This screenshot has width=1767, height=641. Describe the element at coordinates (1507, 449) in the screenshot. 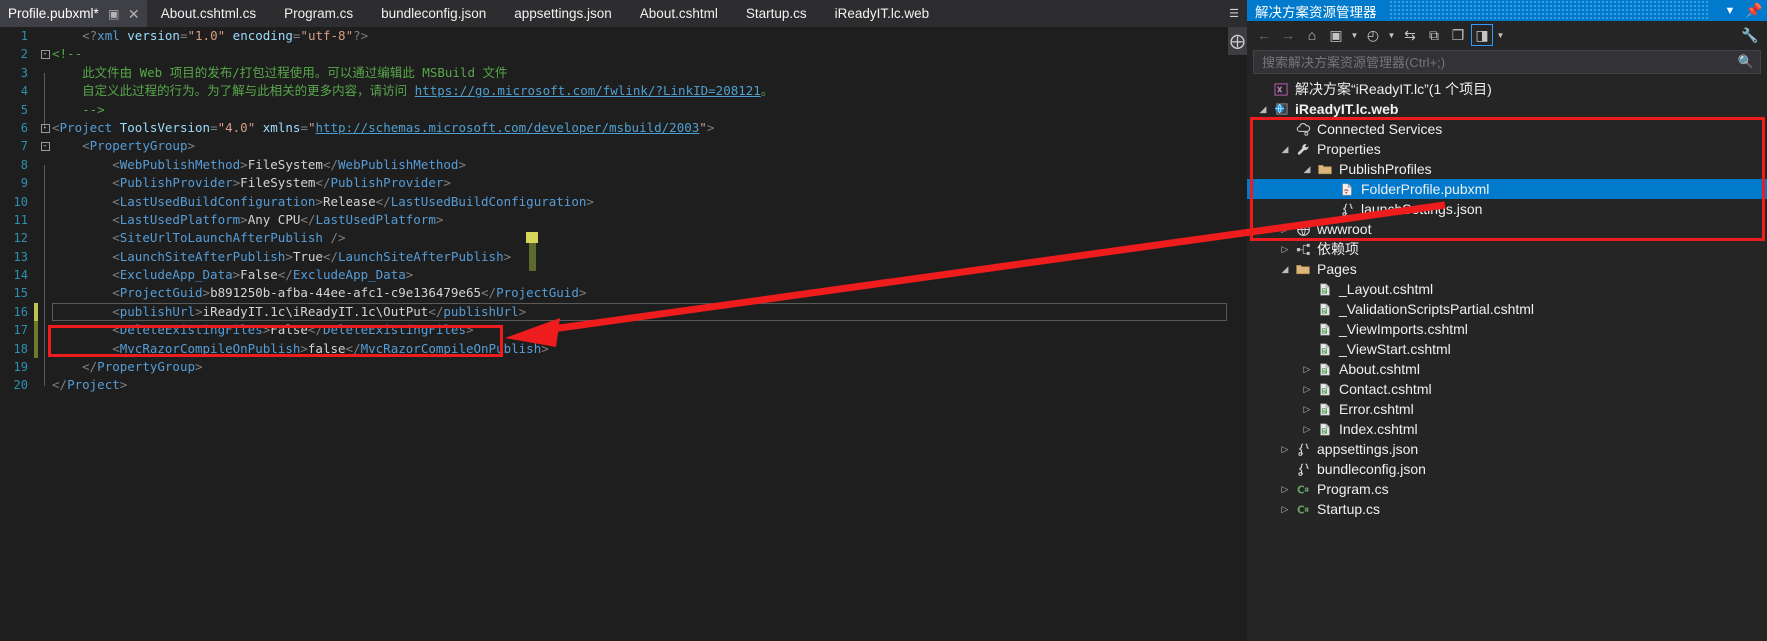

I see `tree-item: ▷ appsettings.json` at that location.